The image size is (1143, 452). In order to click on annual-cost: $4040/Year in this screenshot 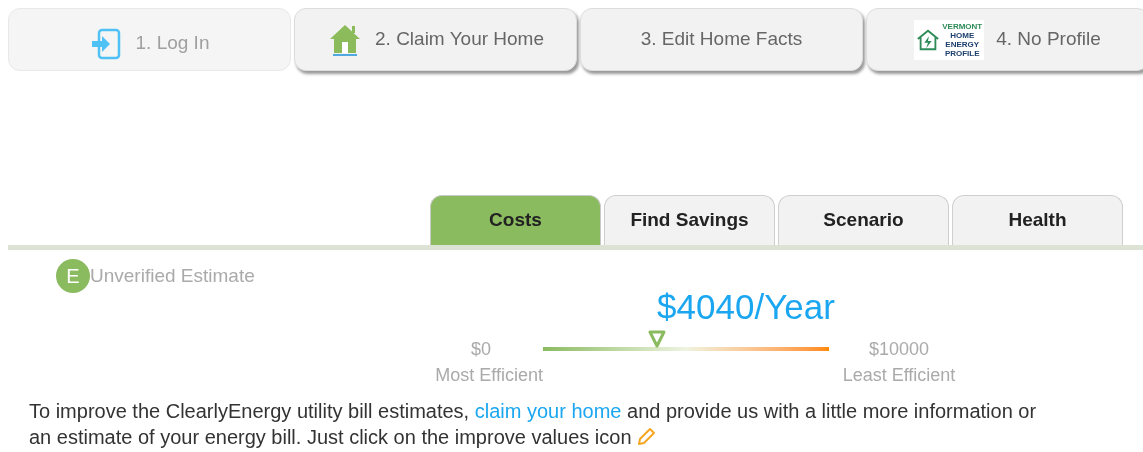, I will do `click(746, 307)`.